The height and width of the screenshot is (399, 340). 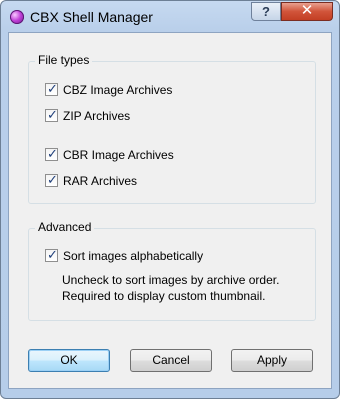 I want to click on title-bar: CBX Shell Manager ? ✕, so click(x=170, y=17).